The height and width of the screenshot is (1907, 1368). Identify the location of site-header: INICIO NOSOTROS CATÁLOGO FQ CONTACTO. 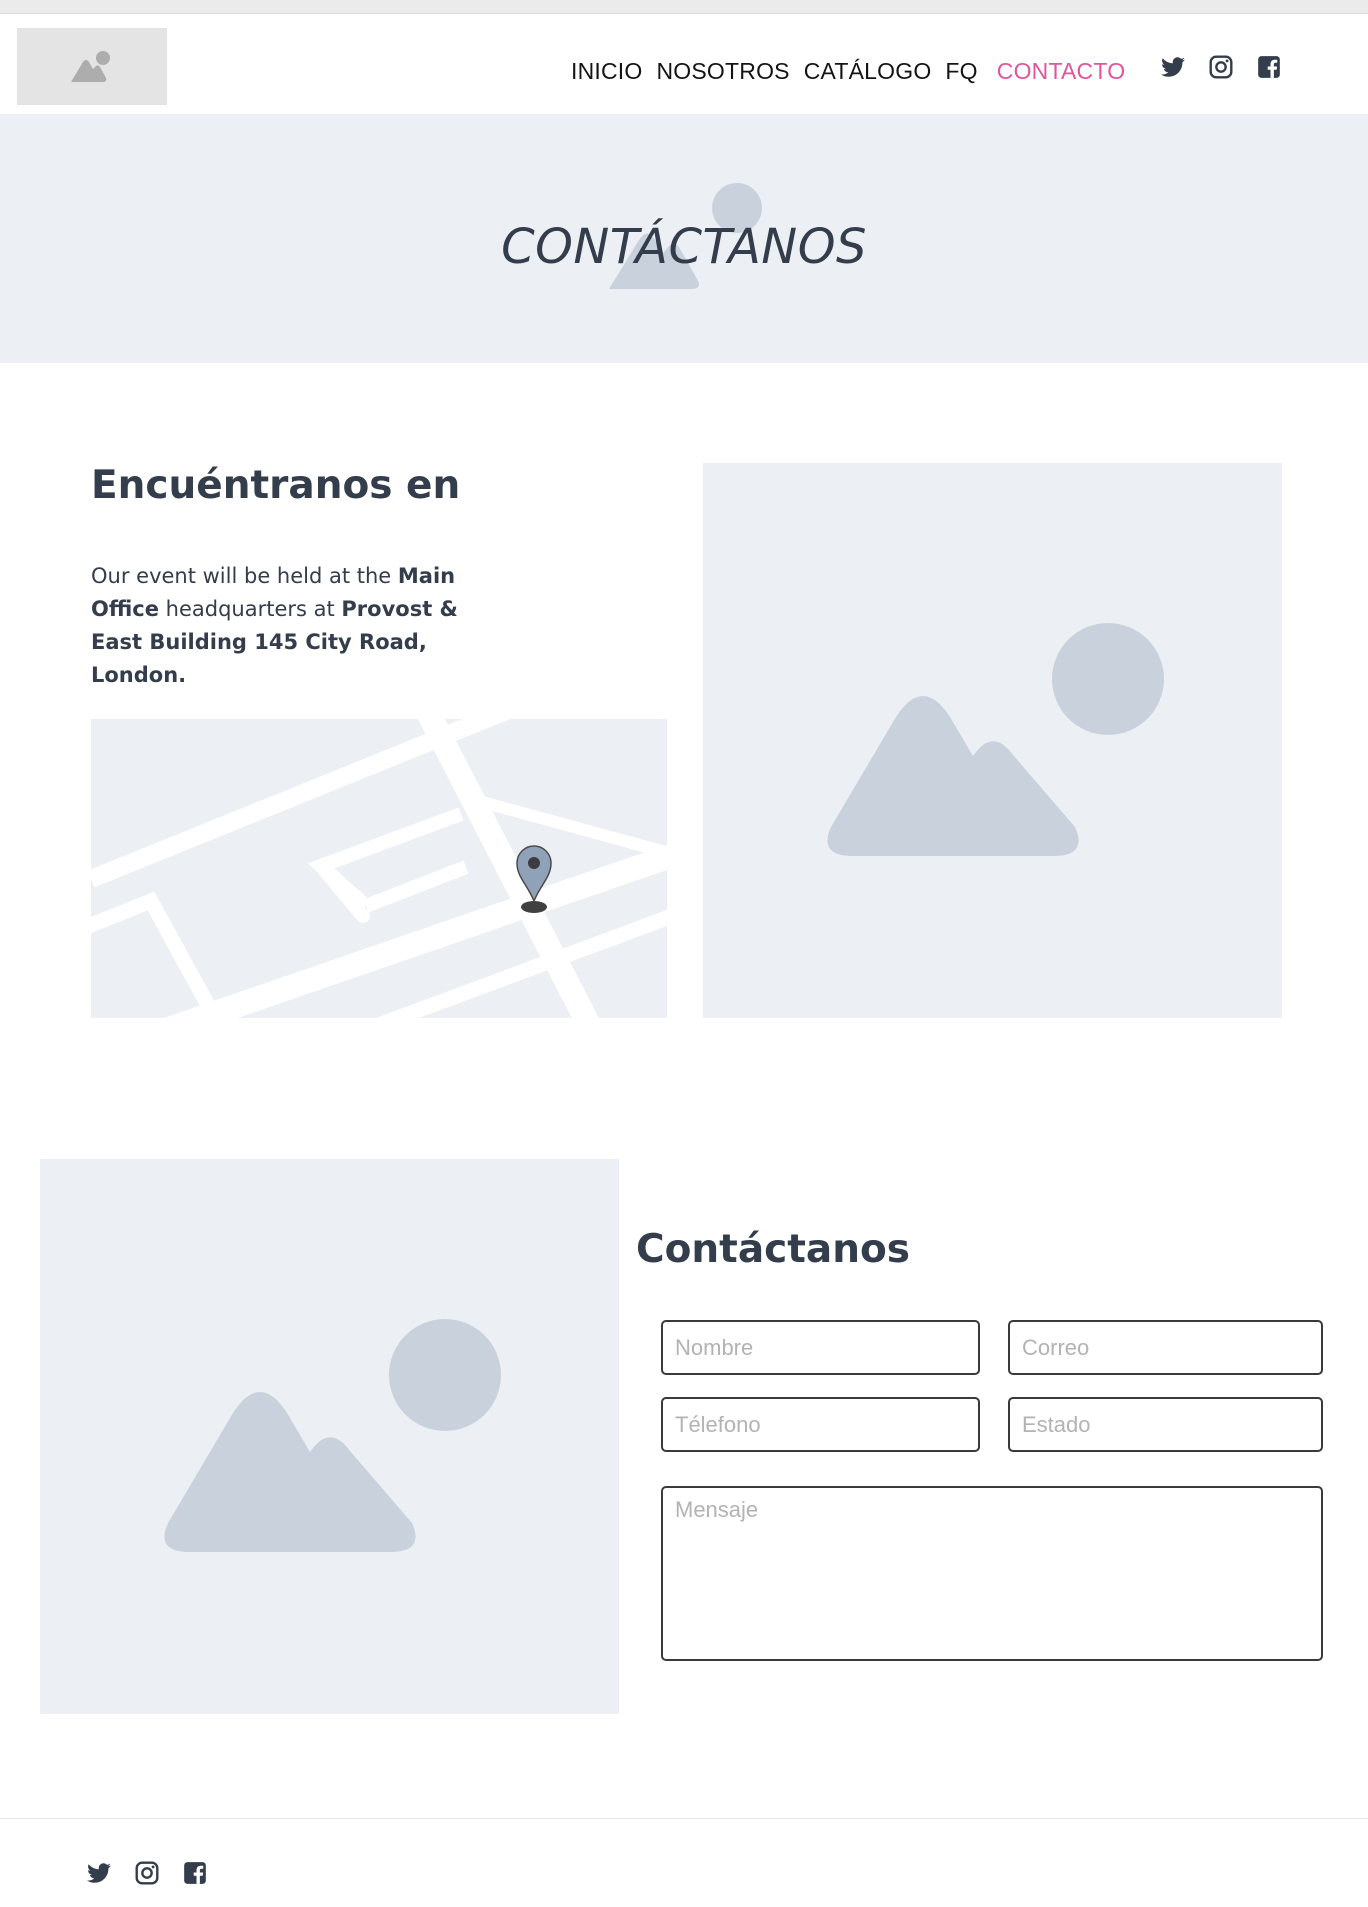
(684, 64).